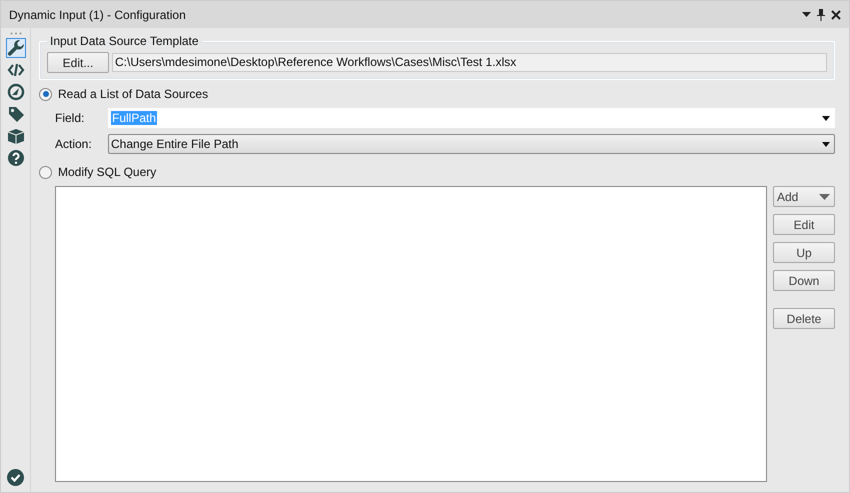  What do you see at coordinates (836, 15) in the screenshot?
I see `close-icon` at bounding box center [836, 15].